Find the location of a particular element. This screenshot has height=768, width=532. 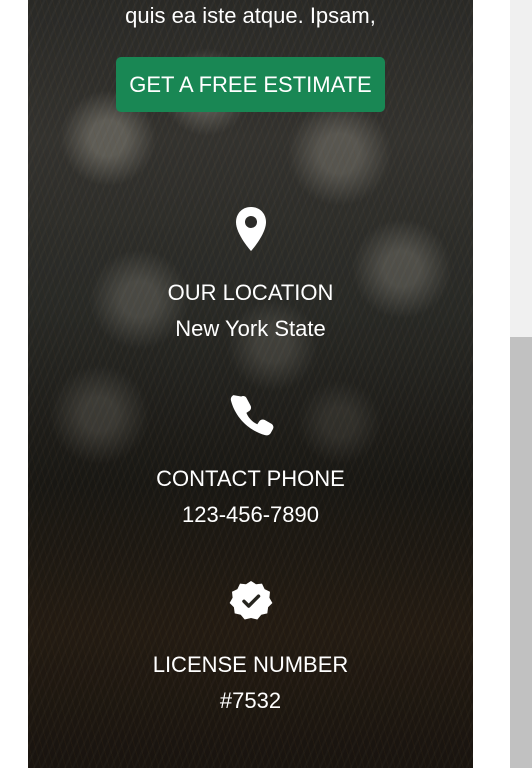

license-title: LICENSE NUMBER is located at coordinates (250, 664).